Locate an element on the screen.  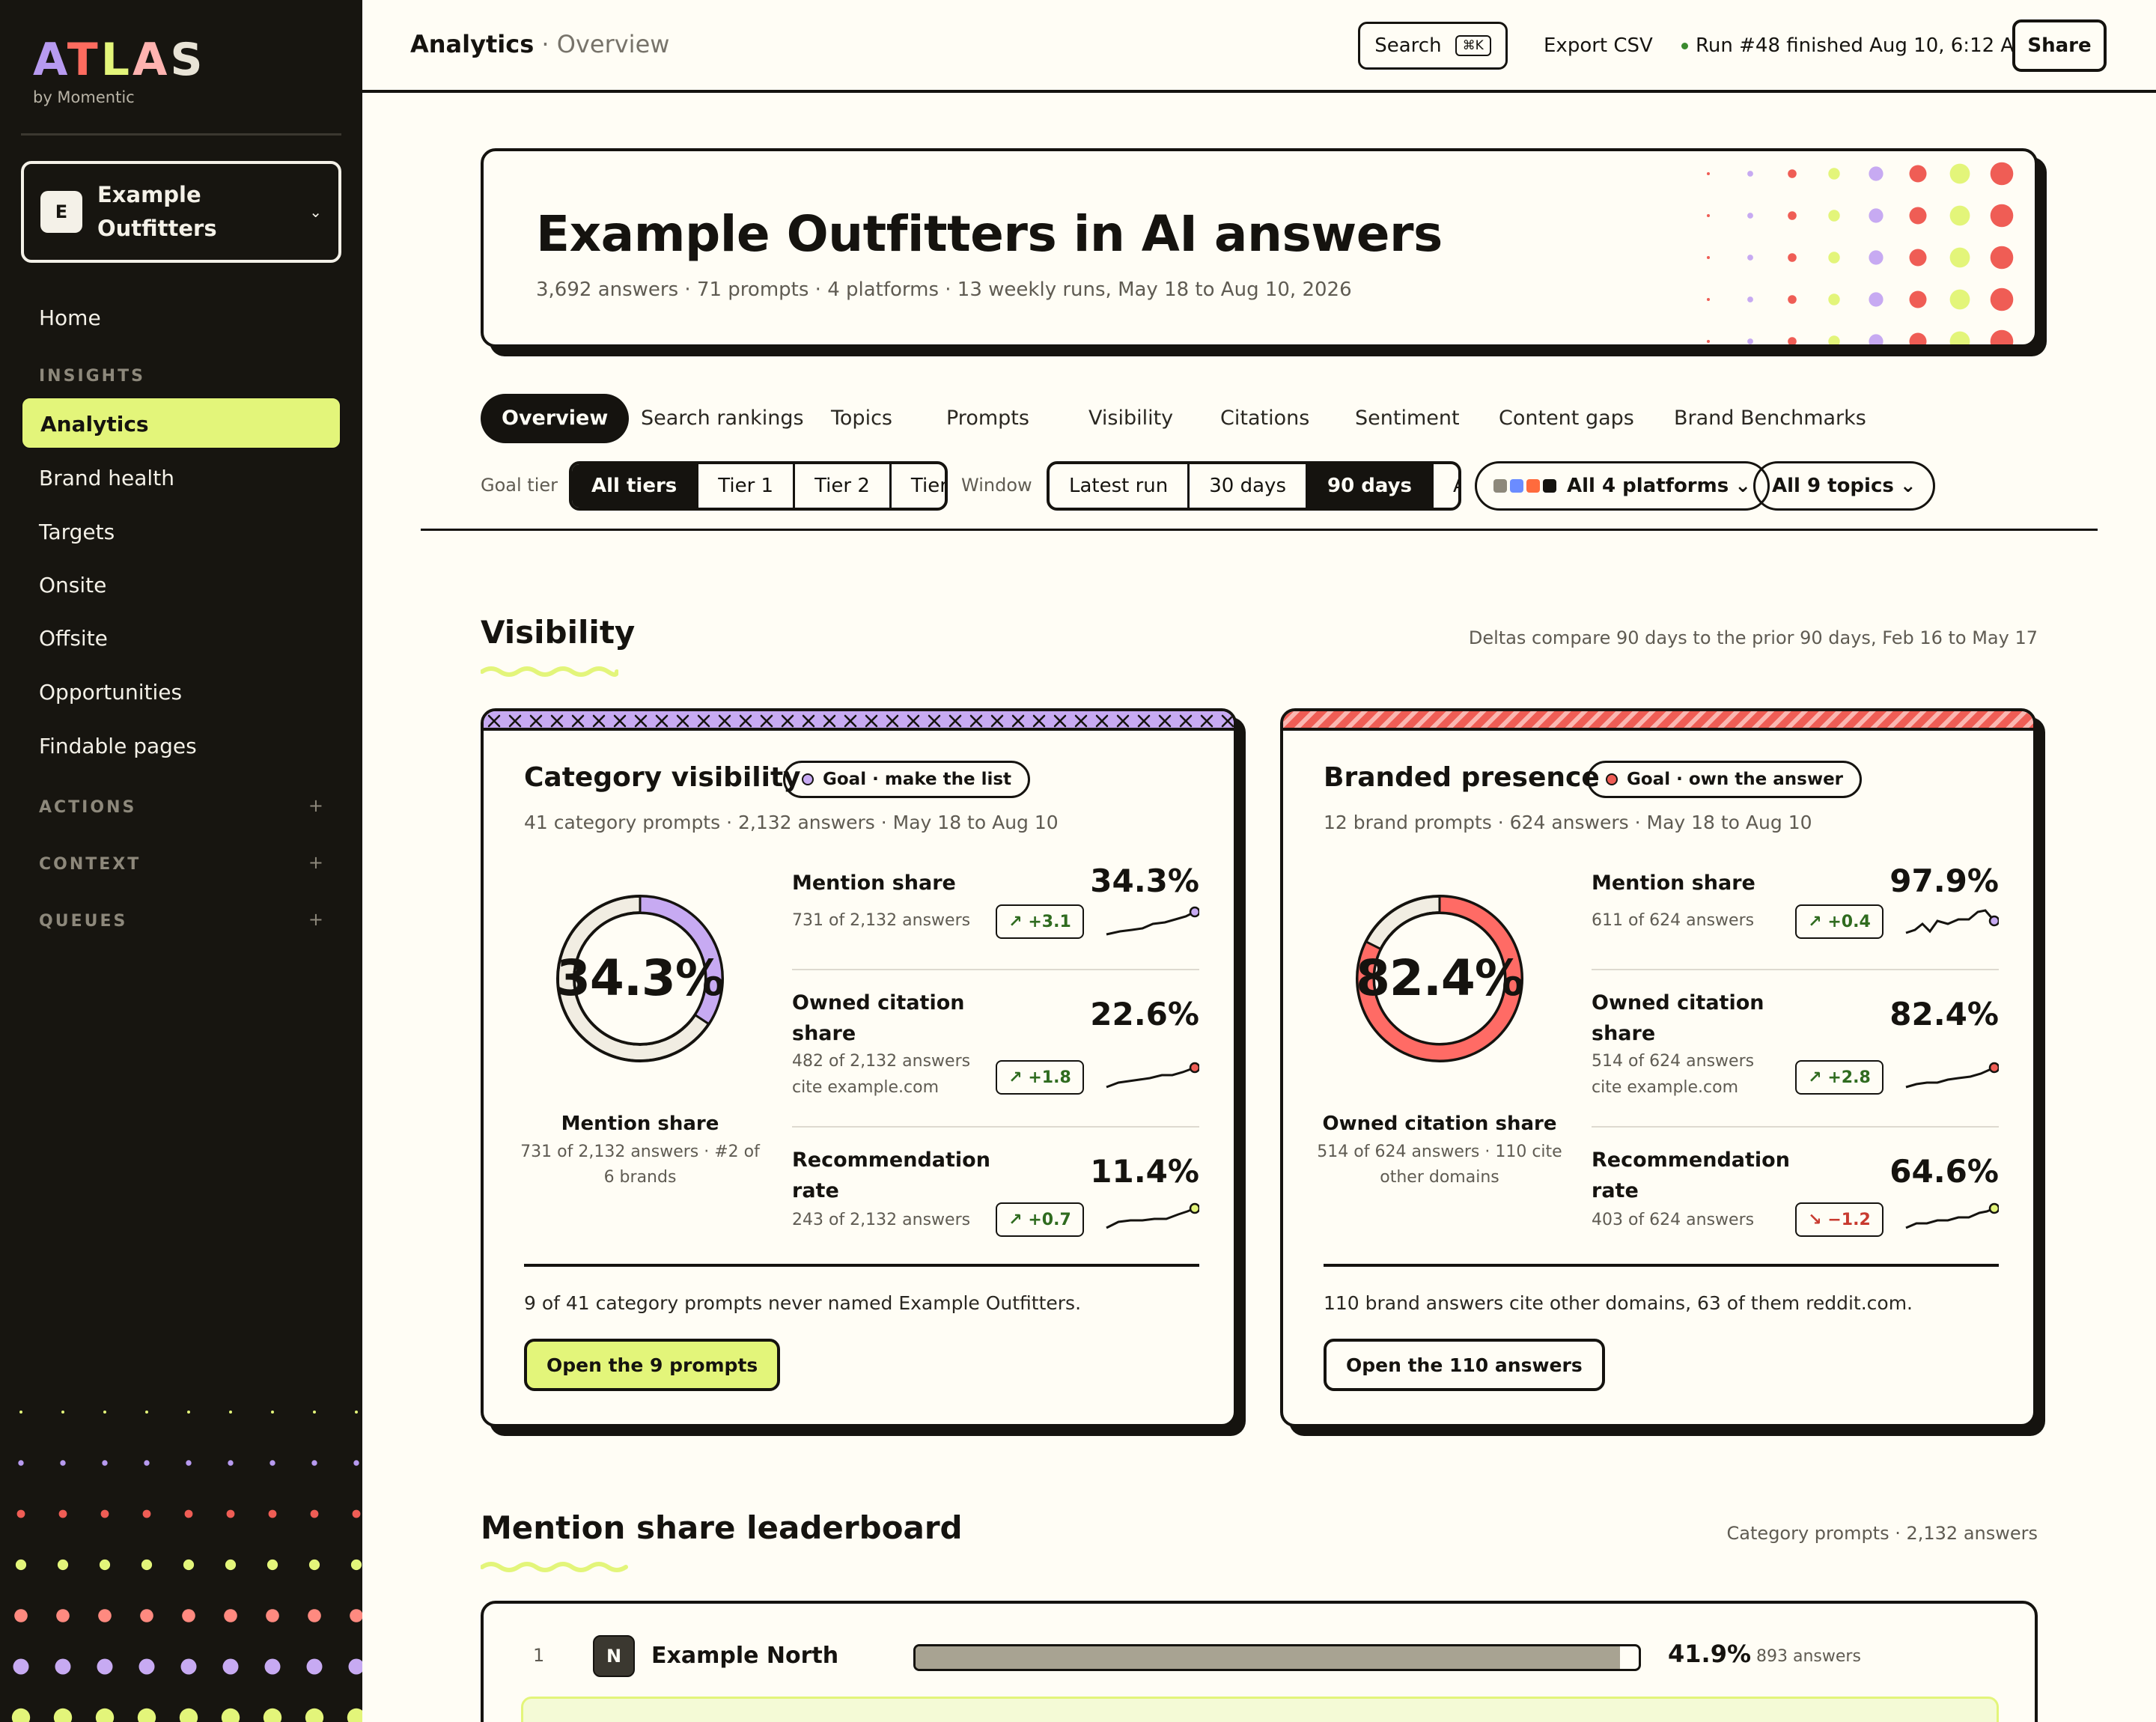
tab-search-rankings: Search rankings is located at coordinates (722, 419).